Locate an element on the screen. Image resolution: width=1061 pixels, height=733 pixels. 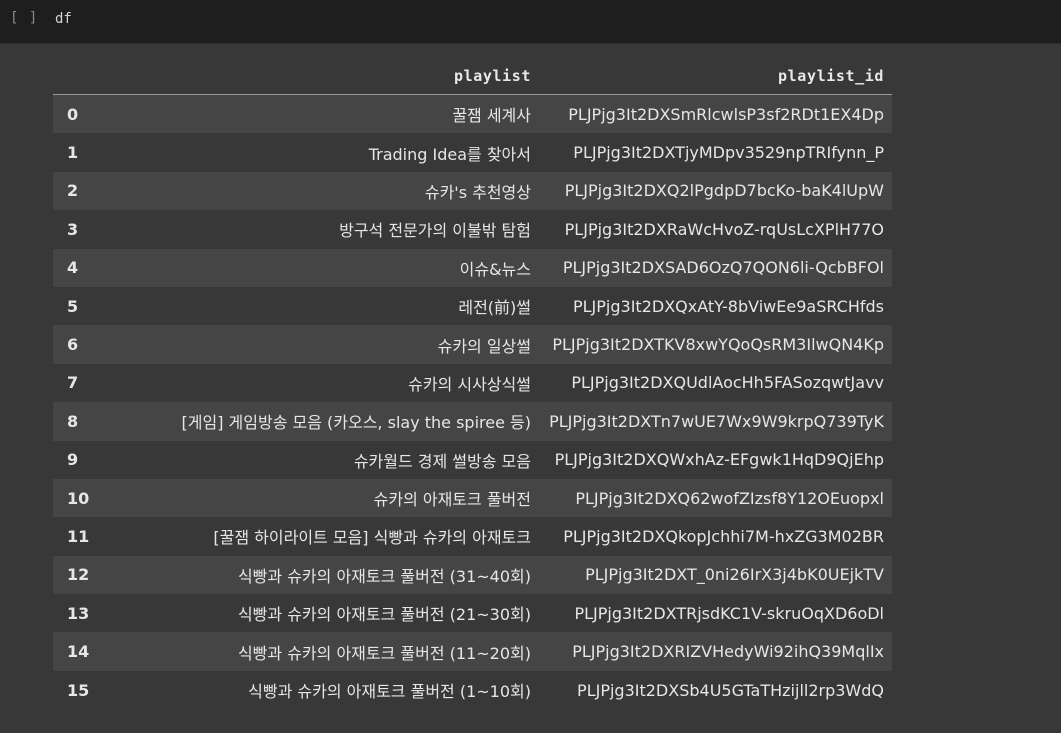
playlist-id-cell: PLJPjg3It2DXQkopJchhi7M-hxZG3M02BR is located at coordinates (723, 536).